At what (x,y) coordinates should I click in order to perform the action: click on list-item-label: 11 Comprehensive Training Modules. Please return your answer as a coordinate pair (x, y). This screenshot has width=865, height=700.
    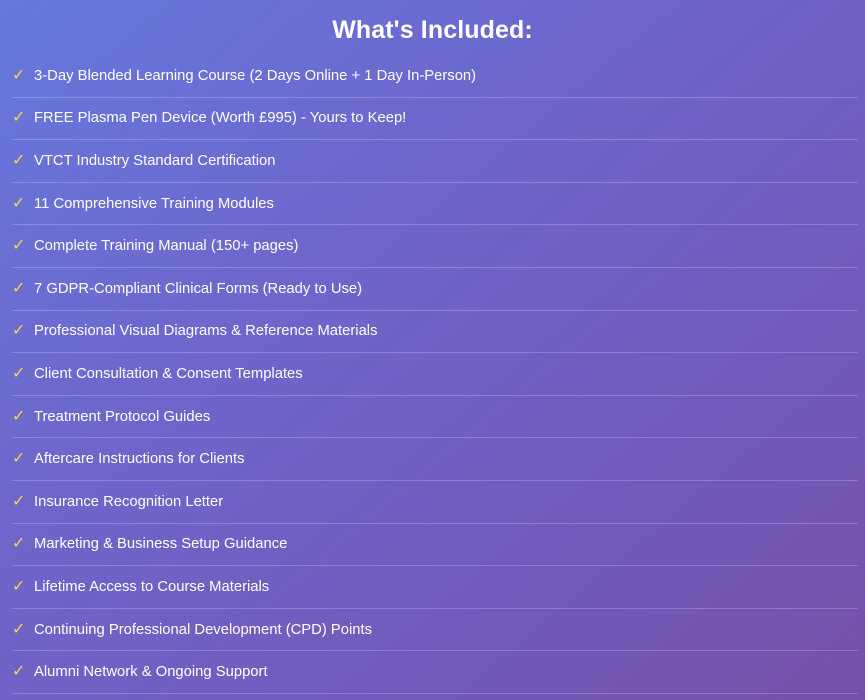
    Looking at the image, I should click on (154, 203).